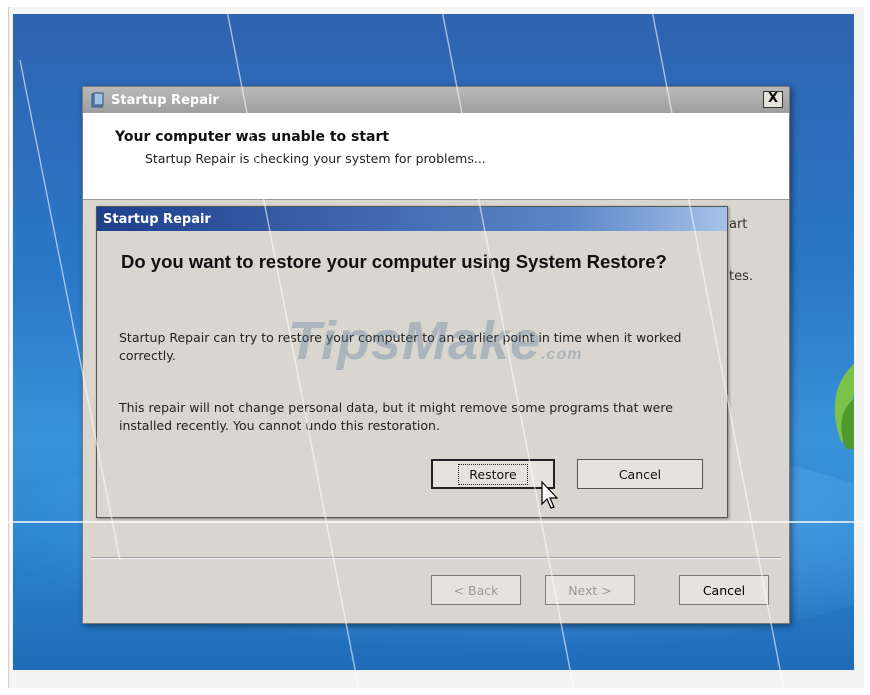  Describe the element at coordinates (436, 100) in the screenshot. I see `window-titlebar: Startup Repair X` at that location.